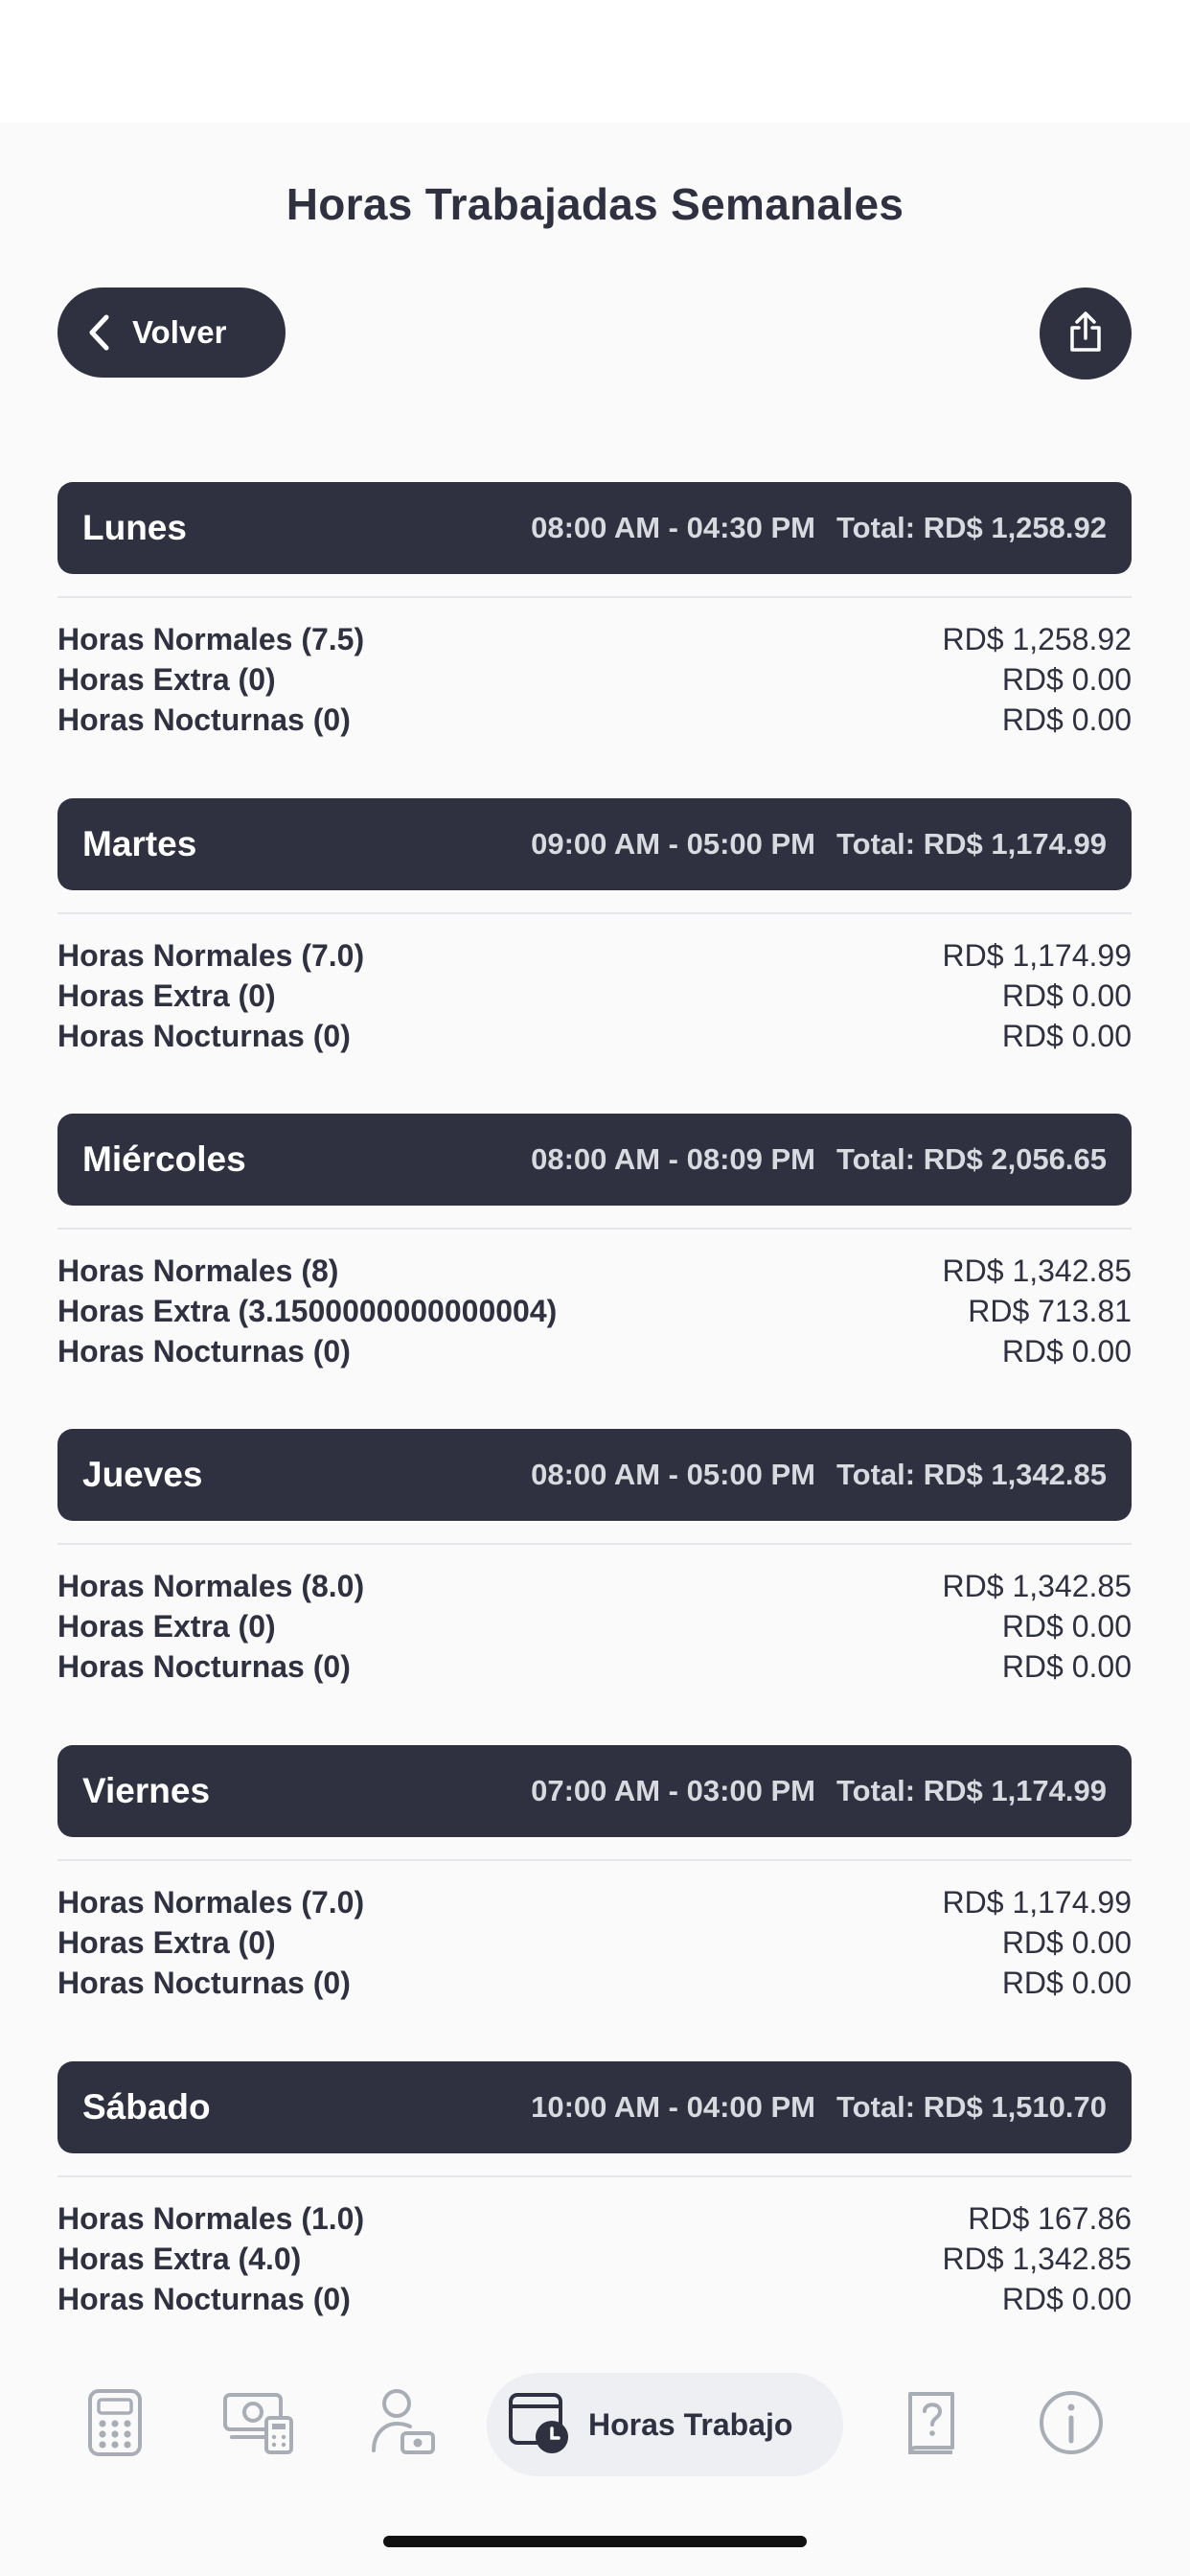  I want to click on info-icon, so click(1071, 2425).